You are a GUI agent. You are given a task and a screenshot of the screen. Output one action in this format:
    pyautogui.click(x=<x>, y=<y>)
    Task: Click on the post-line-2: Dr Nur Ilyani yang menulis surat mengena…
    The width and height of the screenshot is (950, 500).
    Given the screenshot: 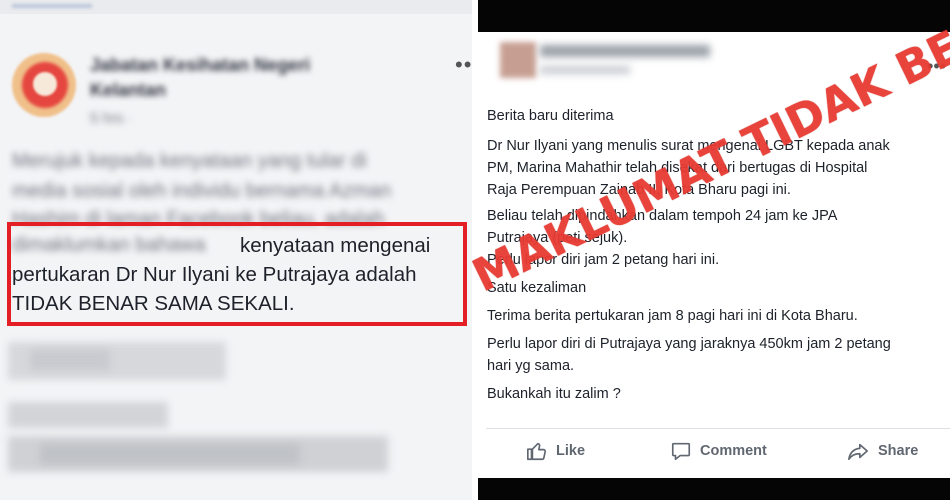 What is the action you would take?
    pyautogui.click(x=688, y=146)
    